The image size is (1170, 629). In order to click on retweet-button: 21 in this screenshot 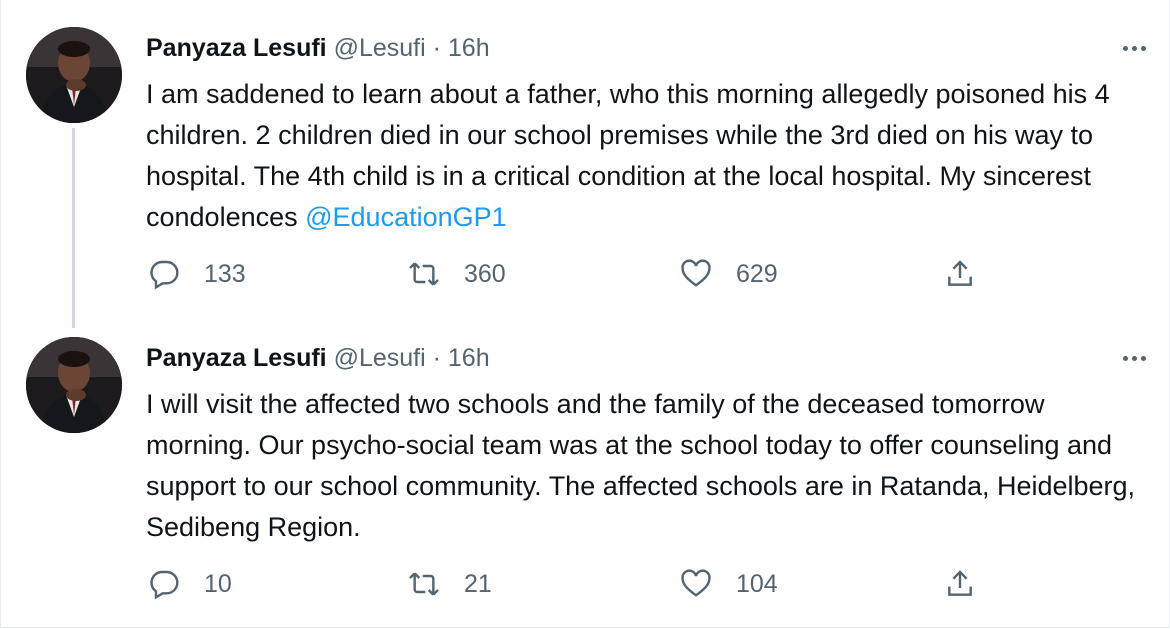, I will do `click(450, 584)`.